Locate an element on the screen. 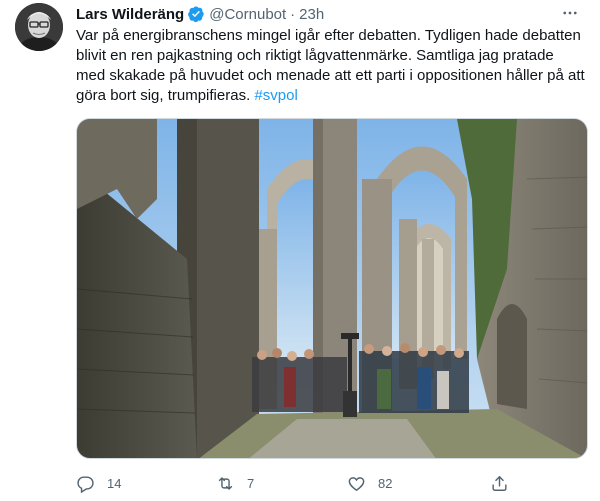 This screenshot has height=501, width=600. more-icon is located at coordinates (570, 13).